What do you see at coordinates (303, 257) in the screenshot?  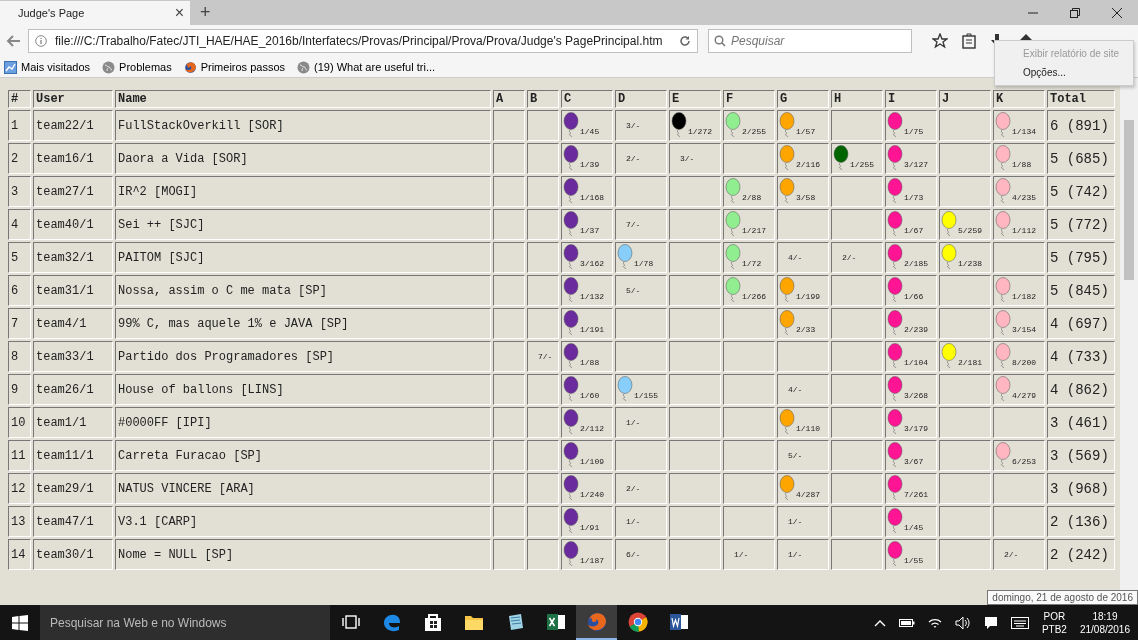 I see `table-cell: PAITOM [SJC]` at bounding box center [303, 257].